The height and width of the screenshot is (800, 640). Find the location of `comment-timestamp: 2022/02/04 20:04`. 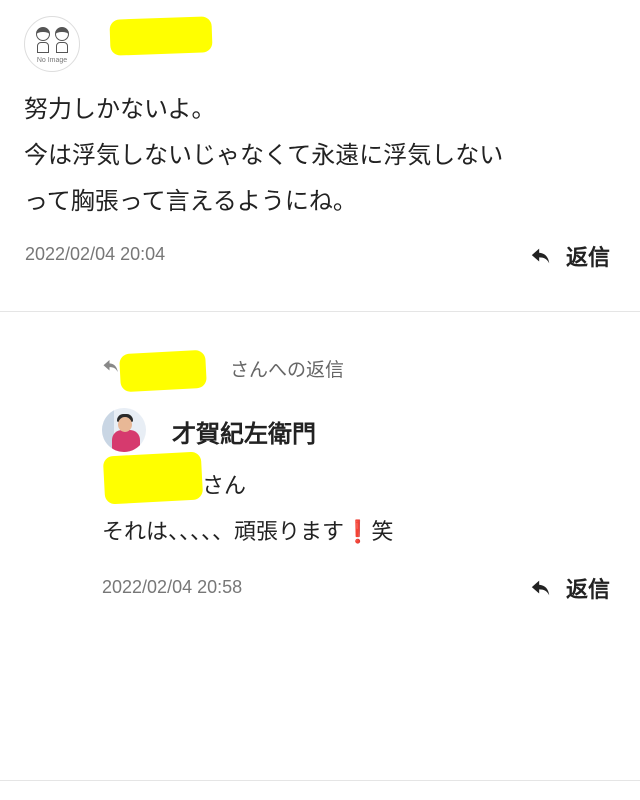

comment-timestamp: 2022/02/04 20:04 is located at coordinates (95, 254).